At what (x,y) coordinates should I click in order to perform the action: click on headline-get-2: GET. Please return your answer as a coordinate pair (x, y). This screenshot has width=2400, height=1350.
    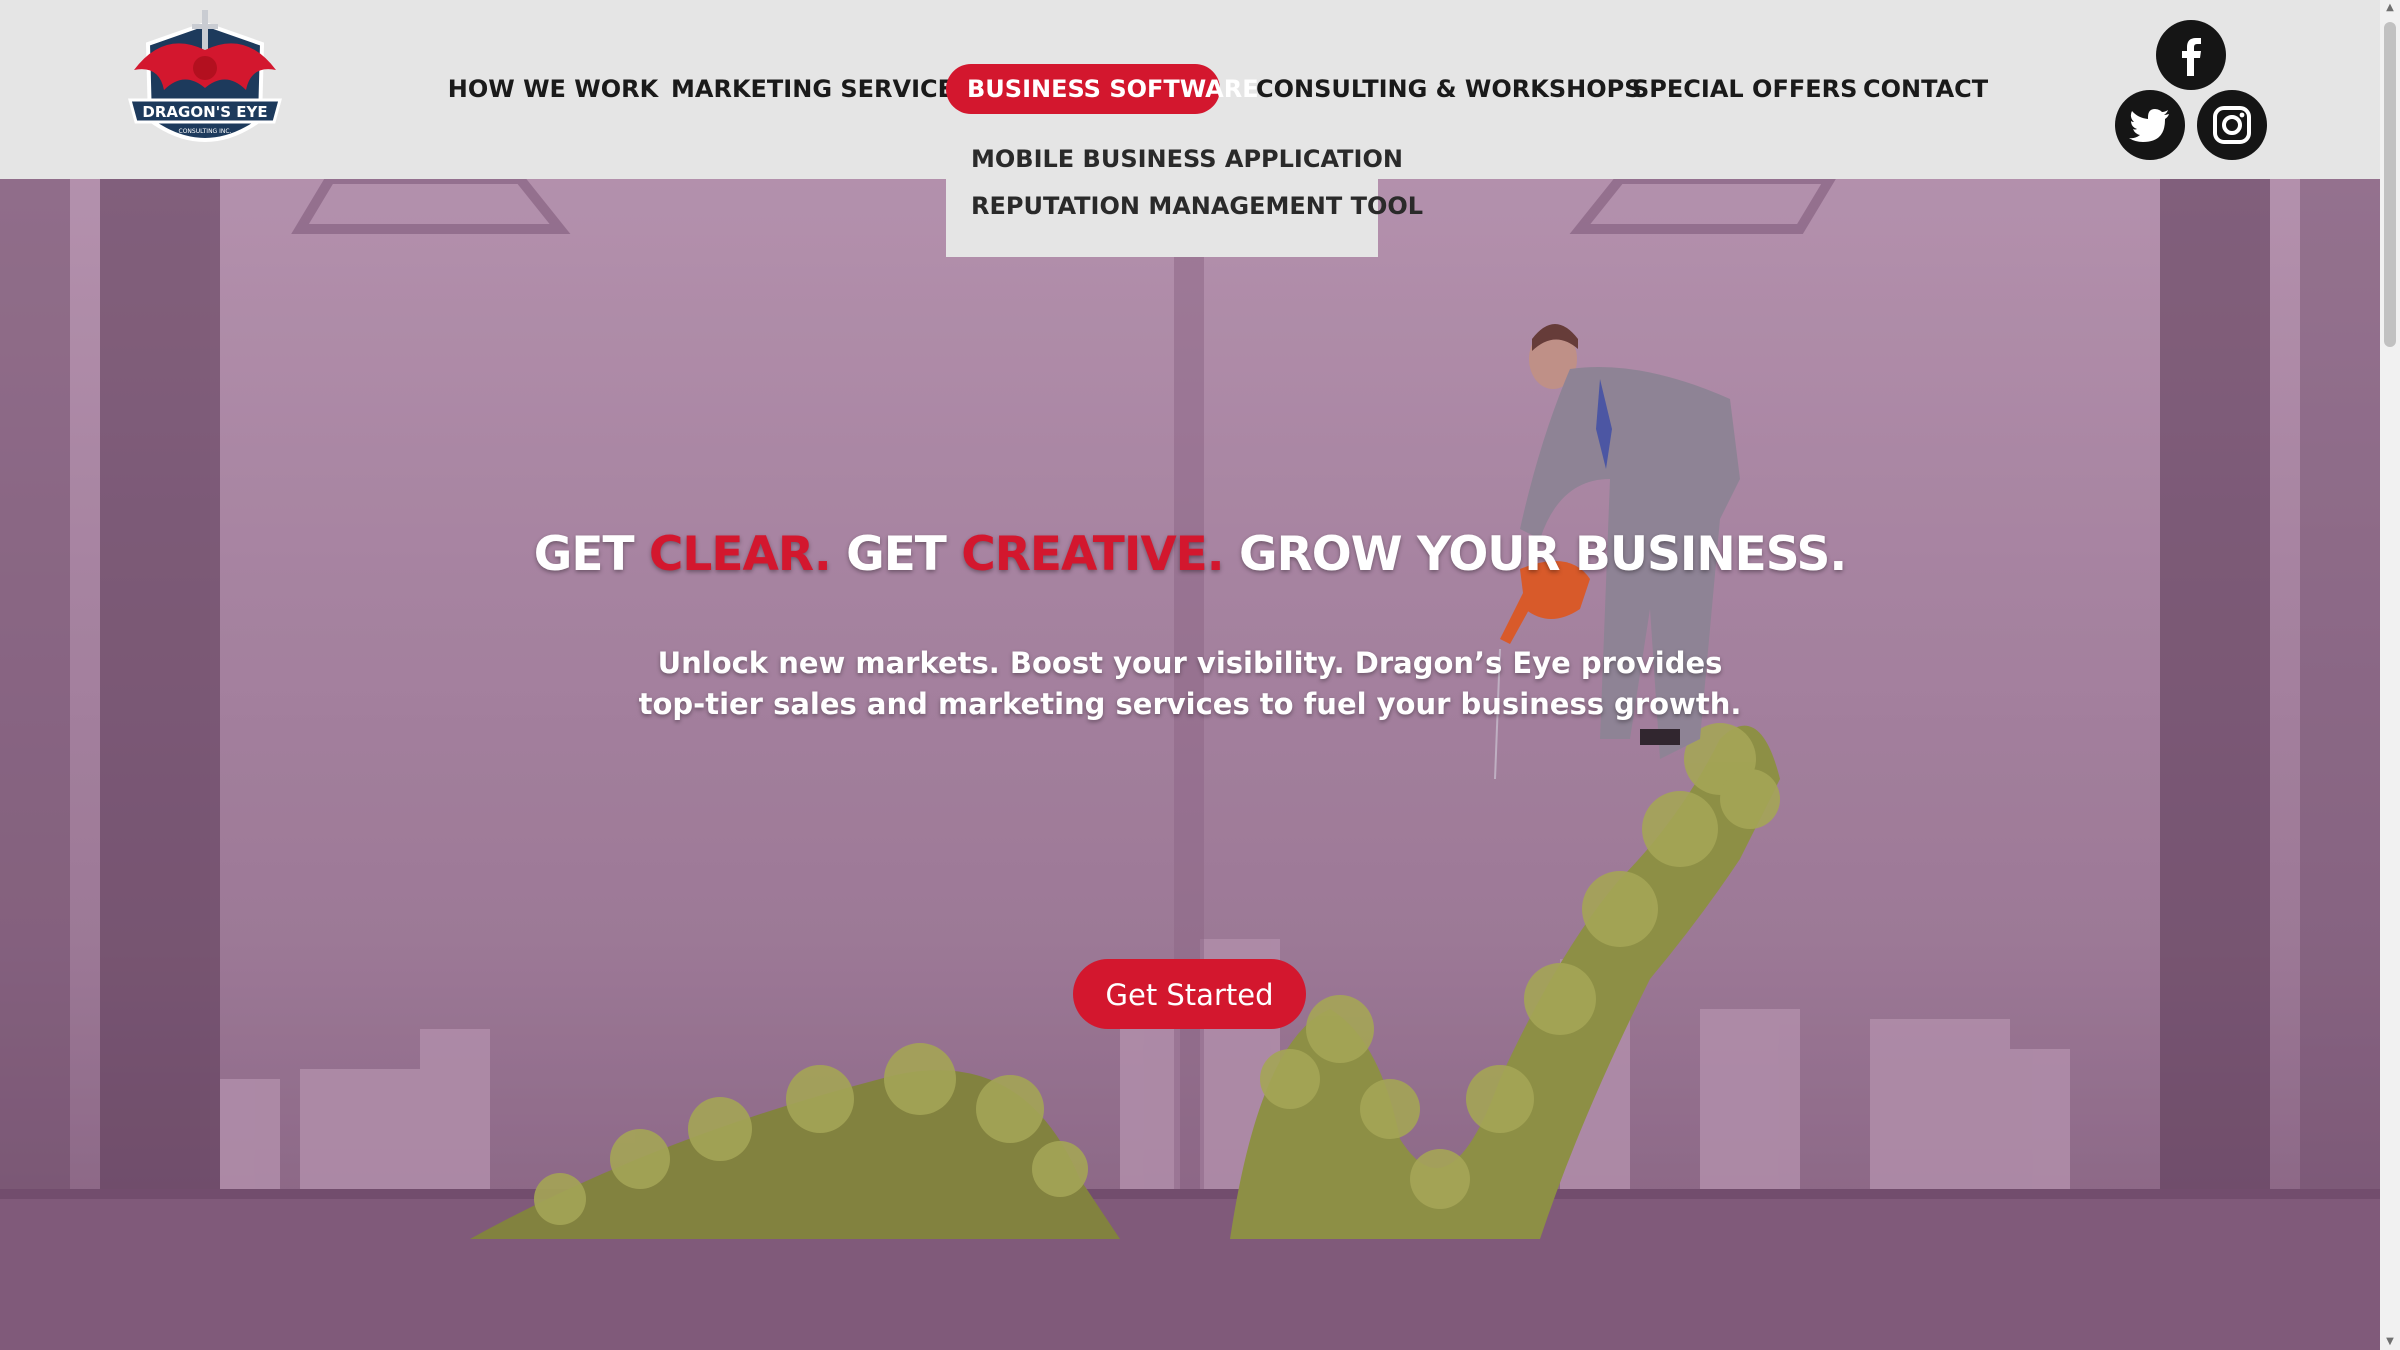
    Looking at the image, I should click on (896, 554).